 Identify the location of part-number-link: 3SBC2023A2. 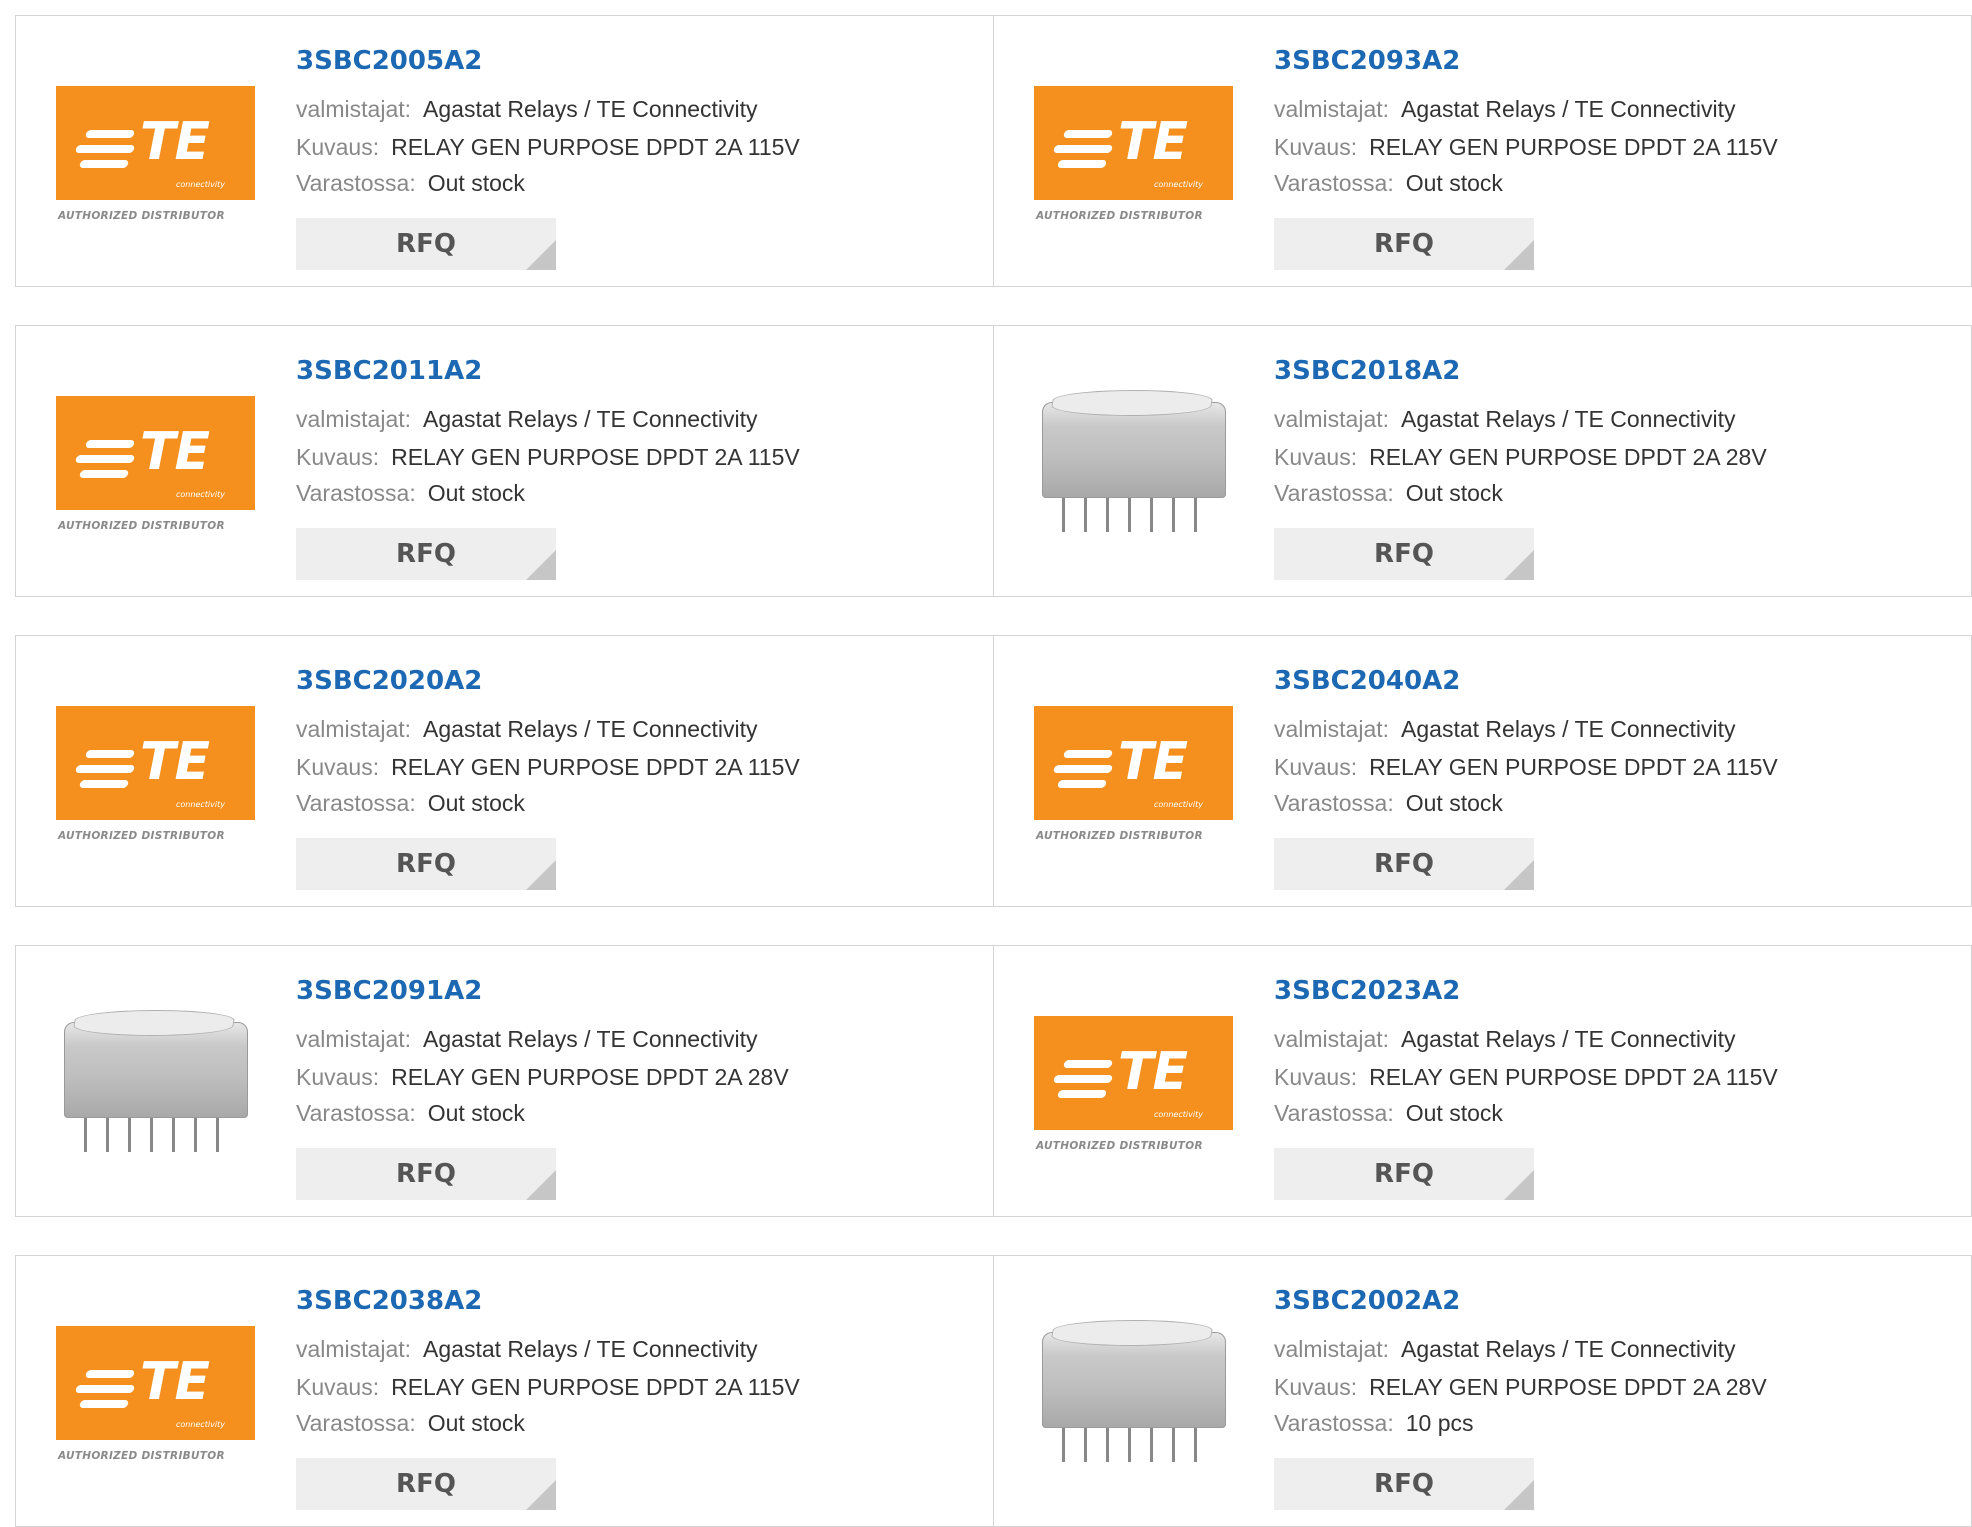
(1367, 991).